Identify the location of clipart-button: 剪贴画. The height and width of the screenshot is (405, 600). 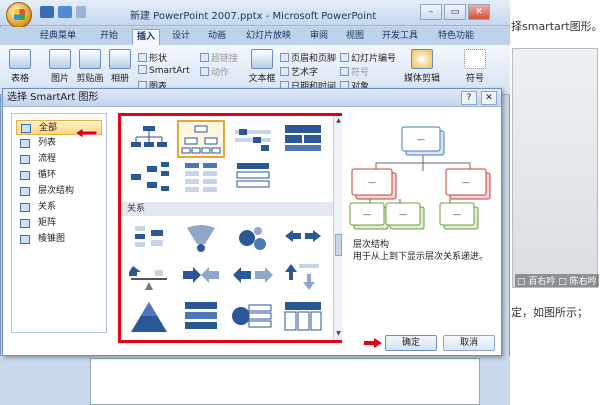
(90, 66).